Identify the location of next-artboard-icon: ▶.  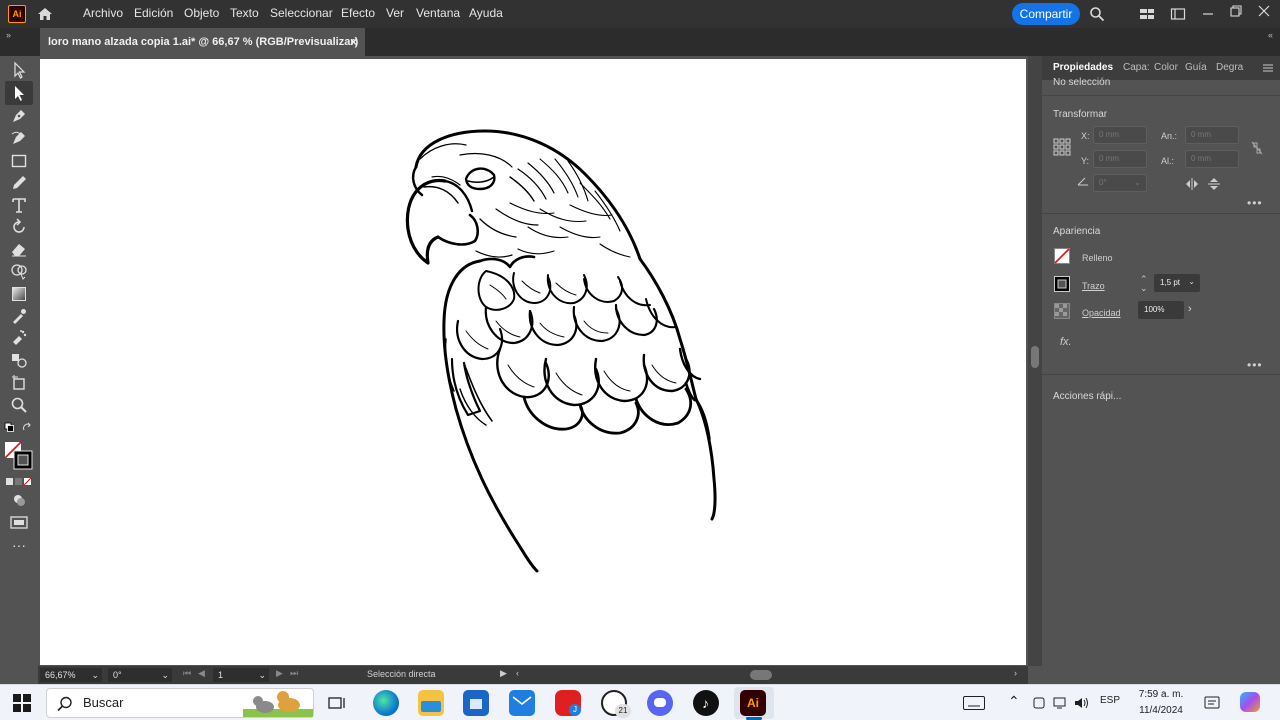
(279, 673).